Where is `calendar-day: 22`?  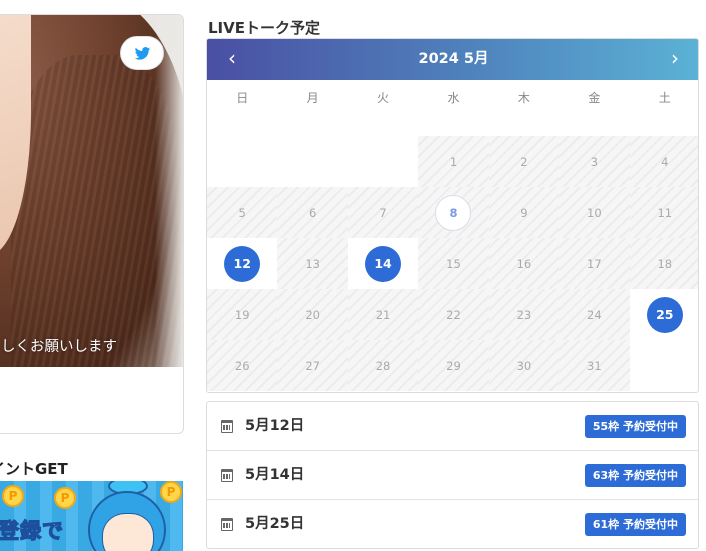
calendar-day: 22 is located at coordinates (453, 314).